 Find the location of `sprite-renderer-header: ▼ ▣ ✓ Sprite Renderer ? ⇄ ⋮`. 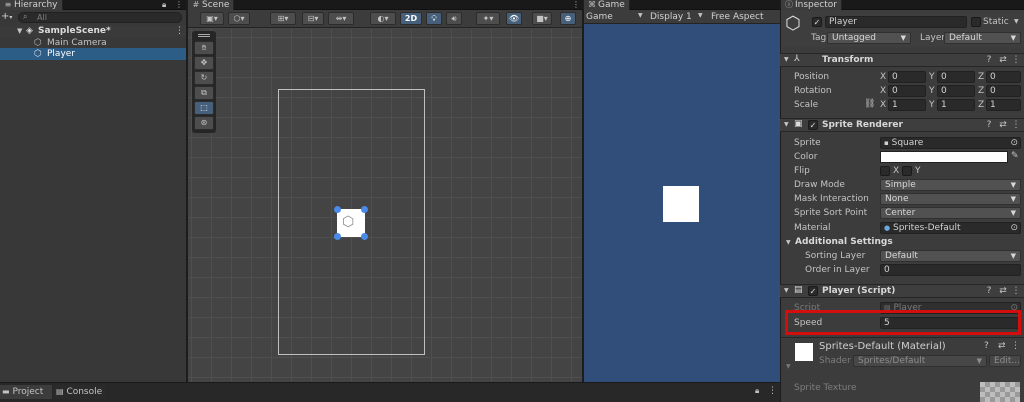

sprite-renderer-header: ▼ ▣ ✓ Sprite Renderer ? ⇄ ⋮ is located at coordinates (902, 125).